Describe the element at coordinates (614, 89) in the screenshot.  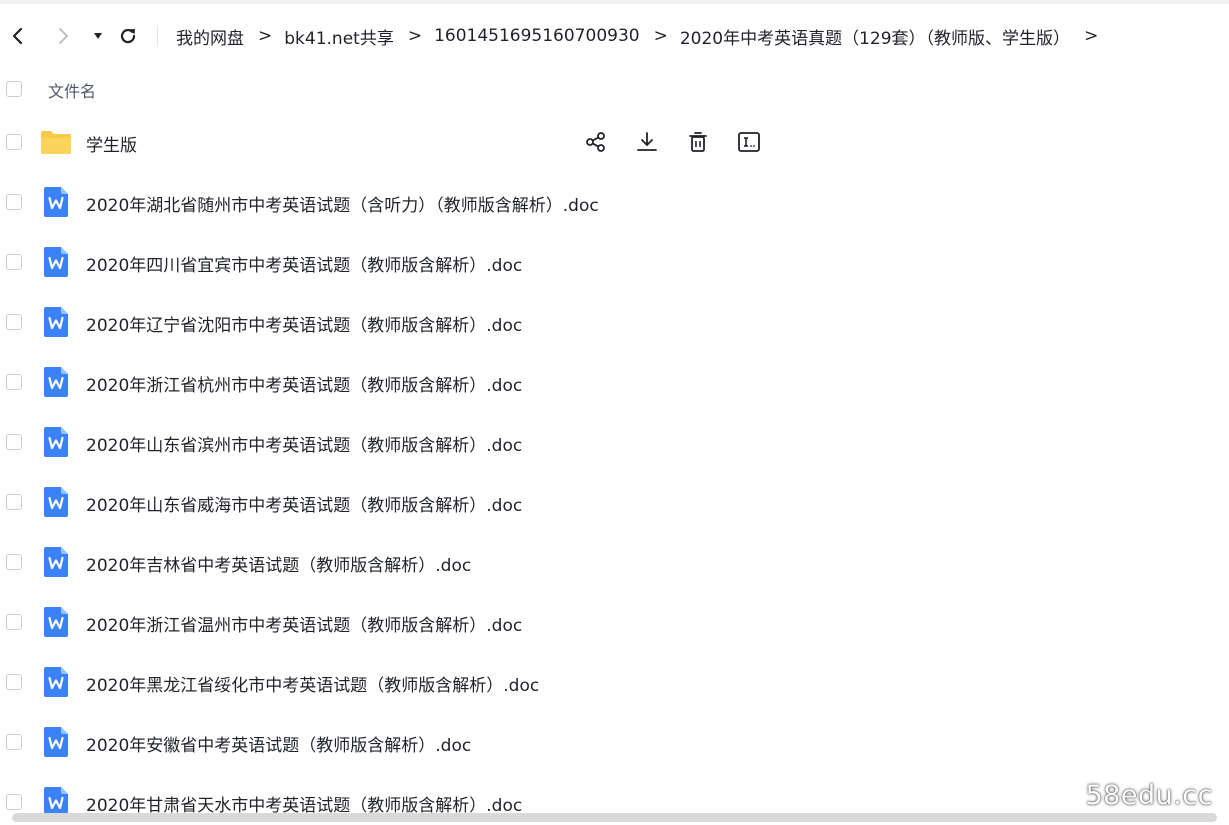
I see `file-list-header: 文件名` at that location.